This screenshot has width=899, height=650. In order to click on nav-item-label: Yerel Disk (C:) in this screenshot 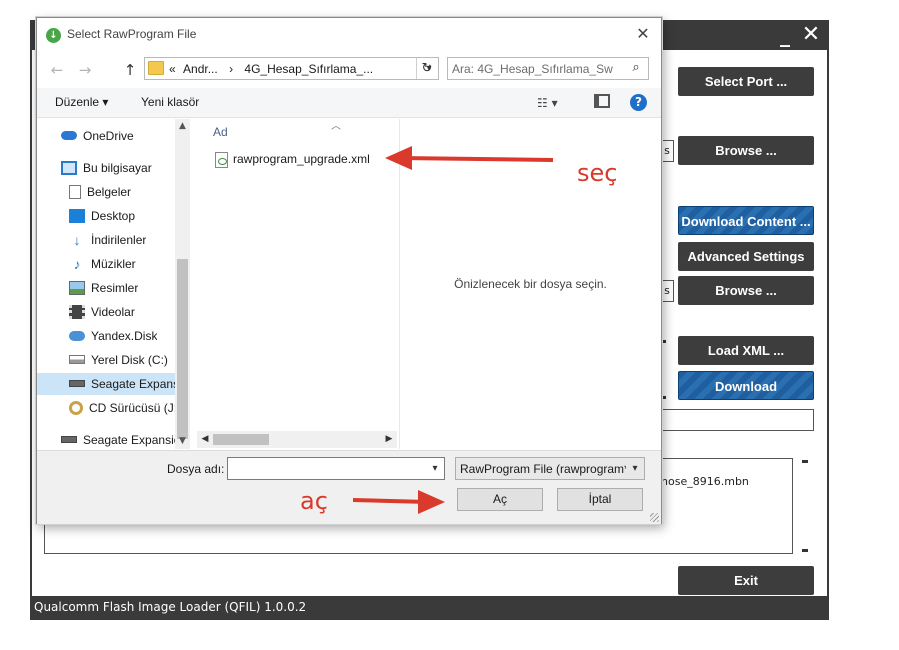, I will do `click(129, 360)`.